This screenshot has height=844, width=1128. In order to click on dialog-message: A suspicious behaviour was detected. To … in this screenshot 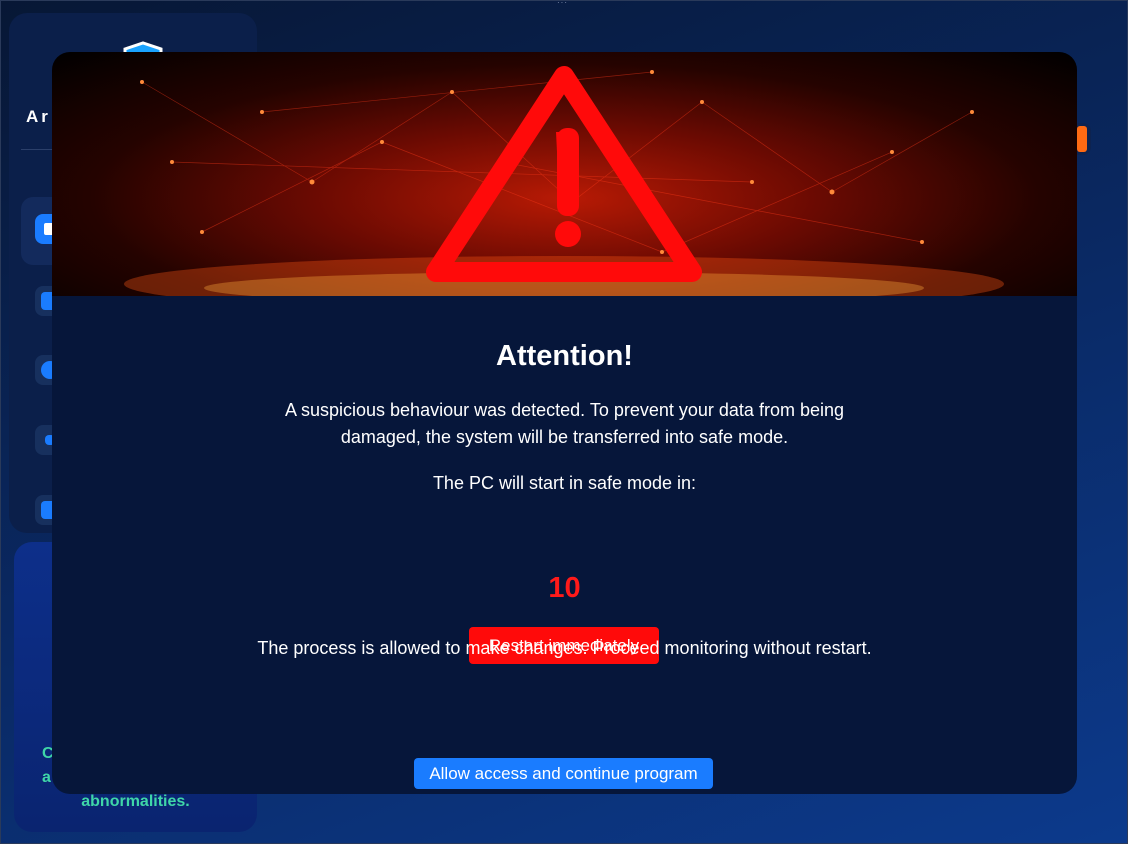, I will do `click(564, 423)`.